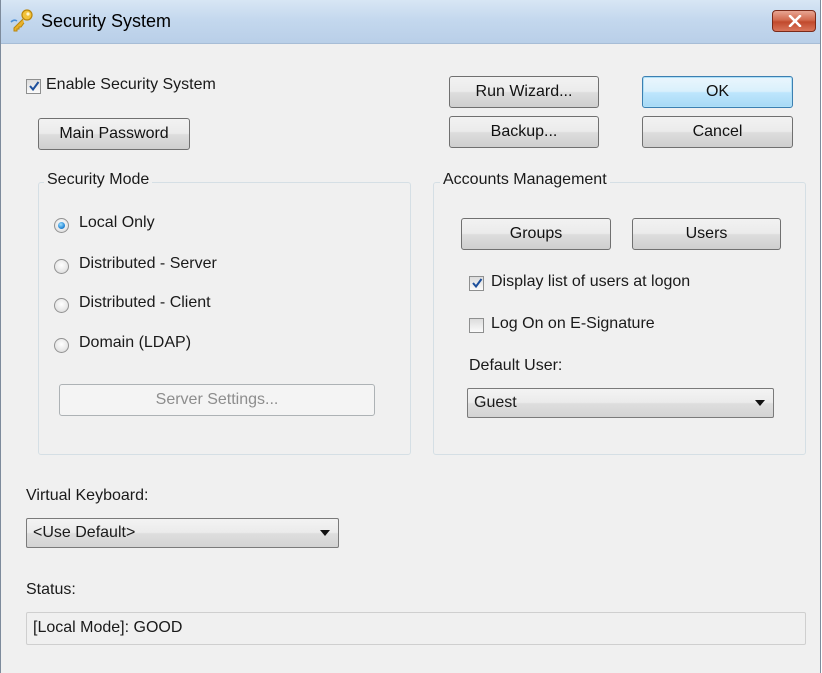 The width and height of the screenshot is (822, 673). Describe the element at coordinates (61, 225) in the screenshot. I see `radio-local-only` at that location.